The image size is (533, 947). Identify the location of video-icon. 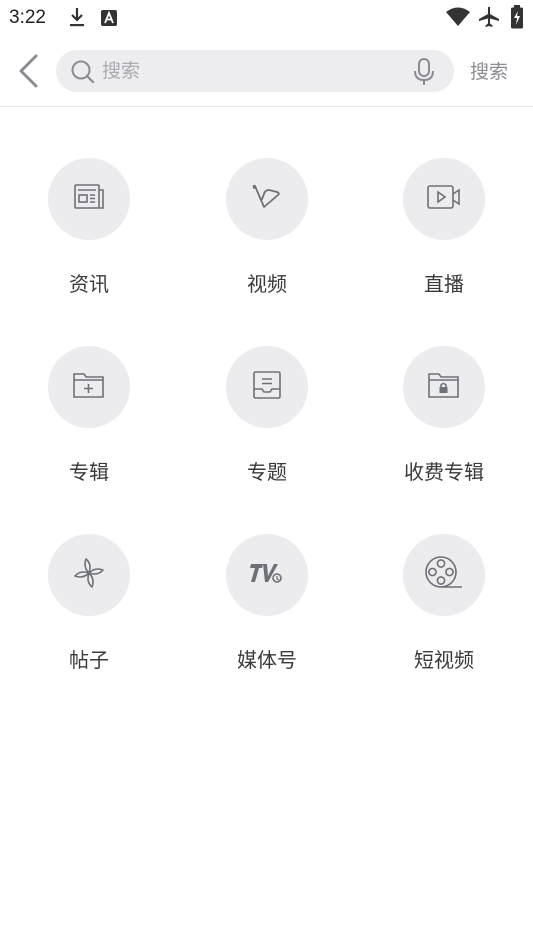
(267, 199).